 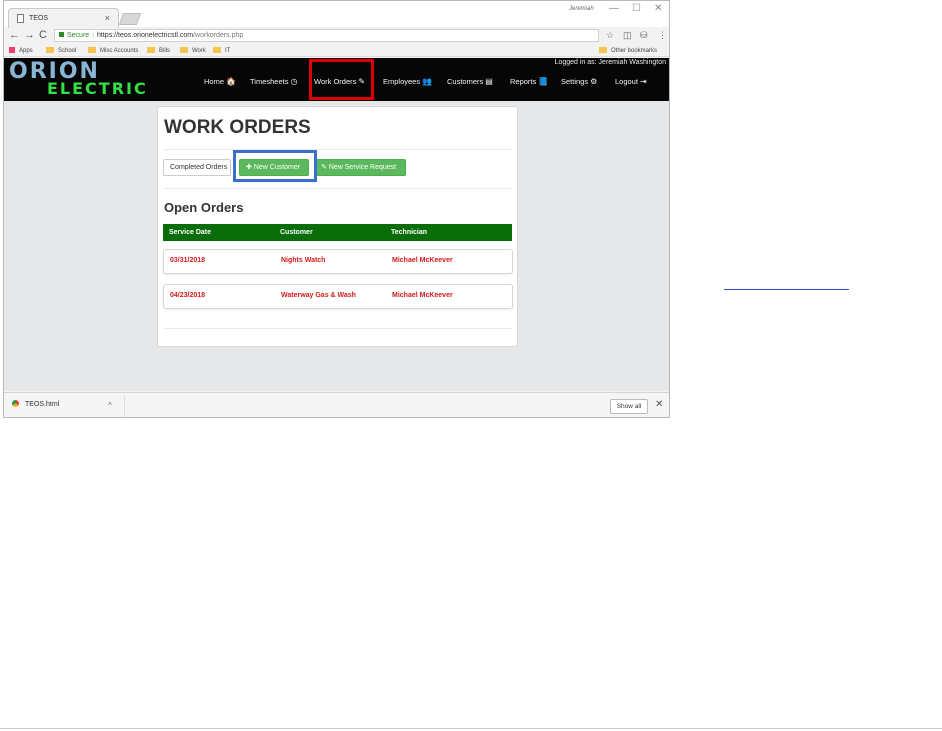 What do you see at coordinates (610, 62) in the screenshot?
I see `logged-in-label: Logged in as: Jeremiah Washington` at bounding box center [610, 62].